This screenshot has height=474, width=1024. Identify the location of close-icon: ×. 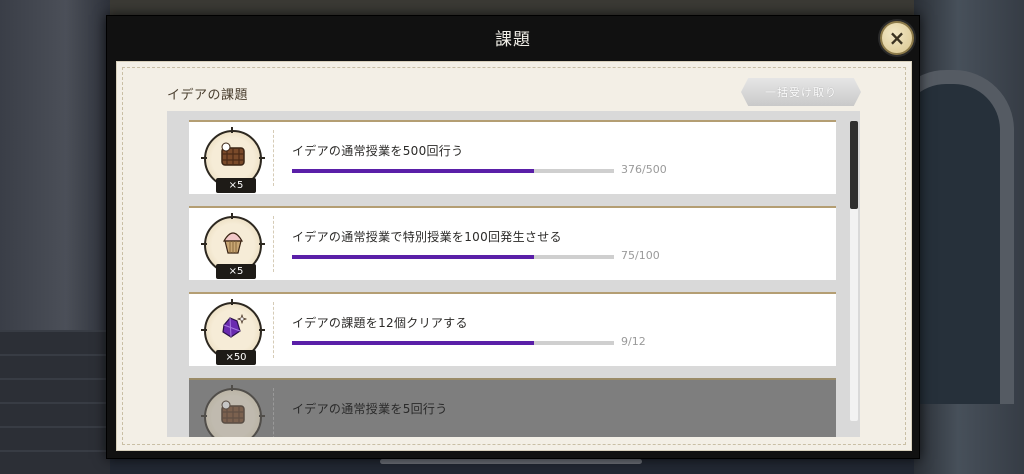
(897, 38).